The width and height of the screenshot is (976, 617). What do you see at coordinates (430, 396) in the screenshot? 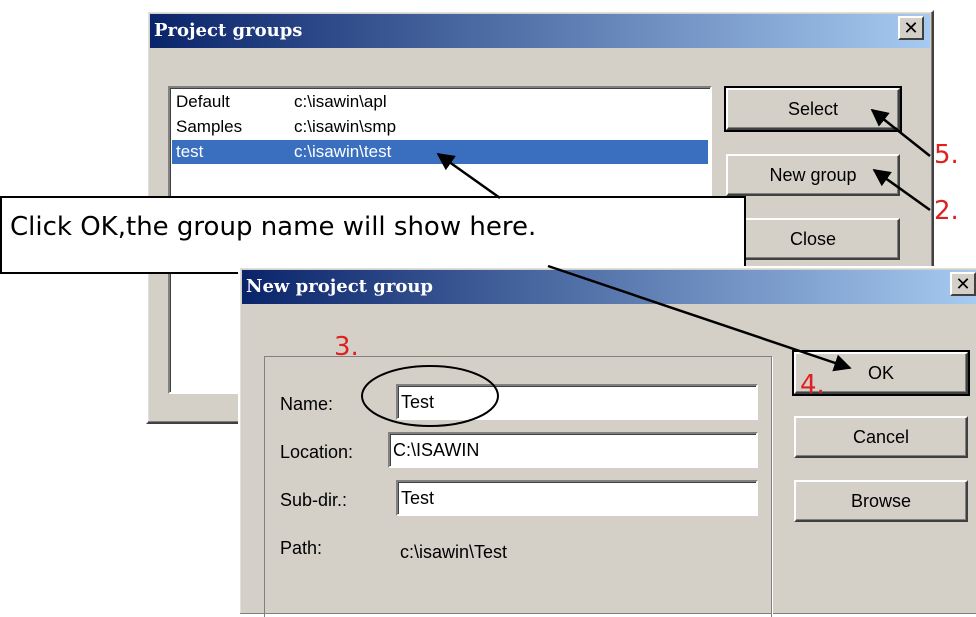
I see `name-field-highlight` at bounding box center [430, 396].